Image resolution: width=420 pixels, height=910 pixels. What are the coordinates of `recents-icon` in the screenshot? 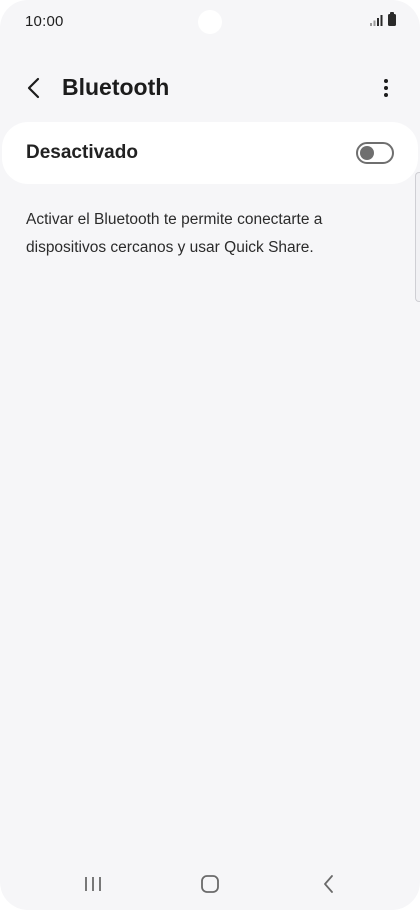 It's located at (93, 884).